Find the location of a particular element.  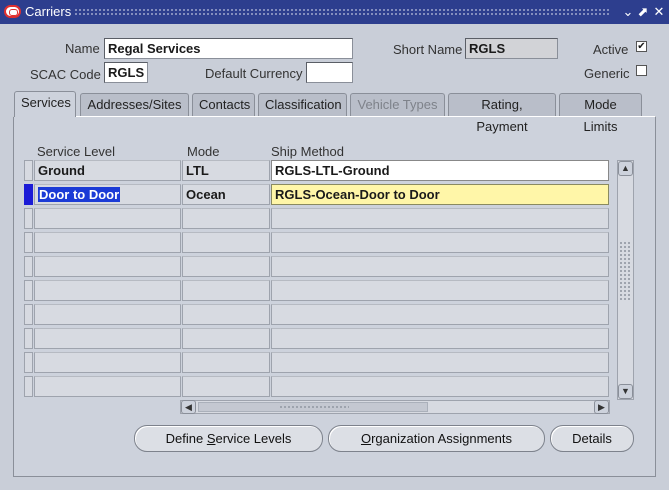

tab-contacts: Contacts is located at coordinates (223, 104).